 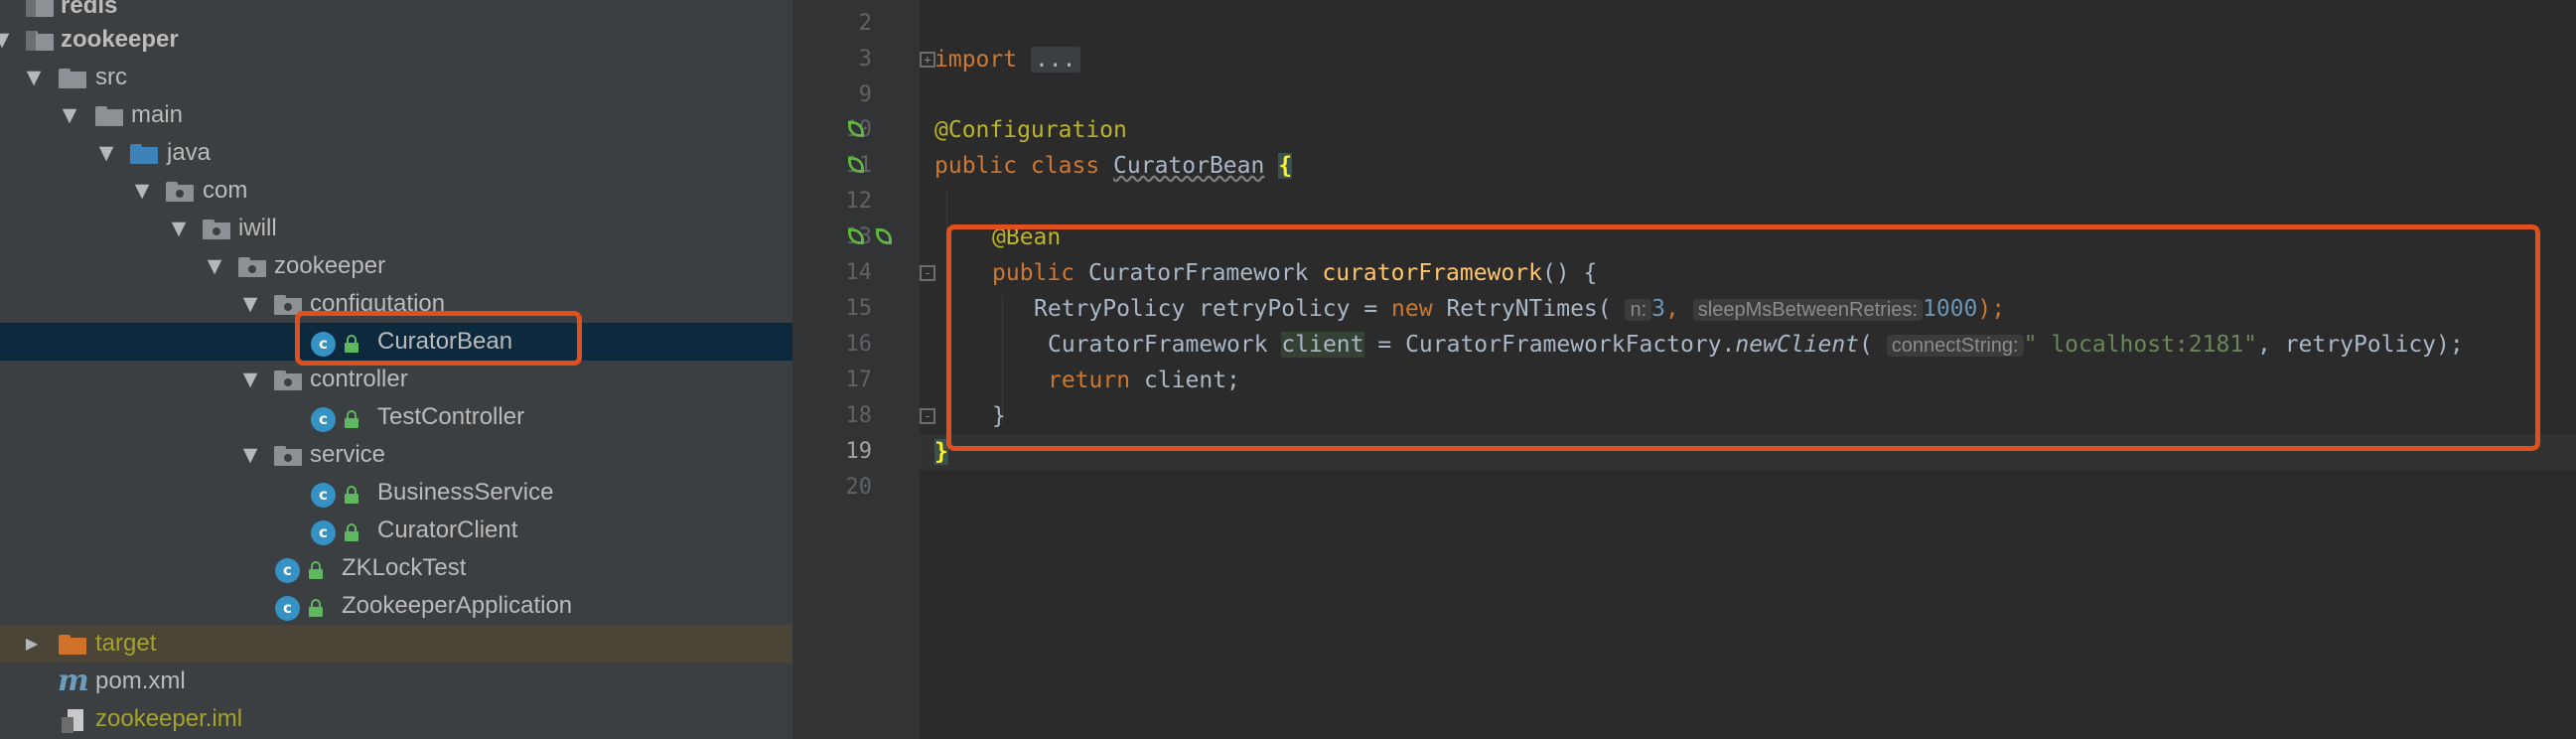 What do you see at coordinates (396, 77) in the screenshot?
I see `tree-item-src: ▼ src` at bounding box center [396, 77].